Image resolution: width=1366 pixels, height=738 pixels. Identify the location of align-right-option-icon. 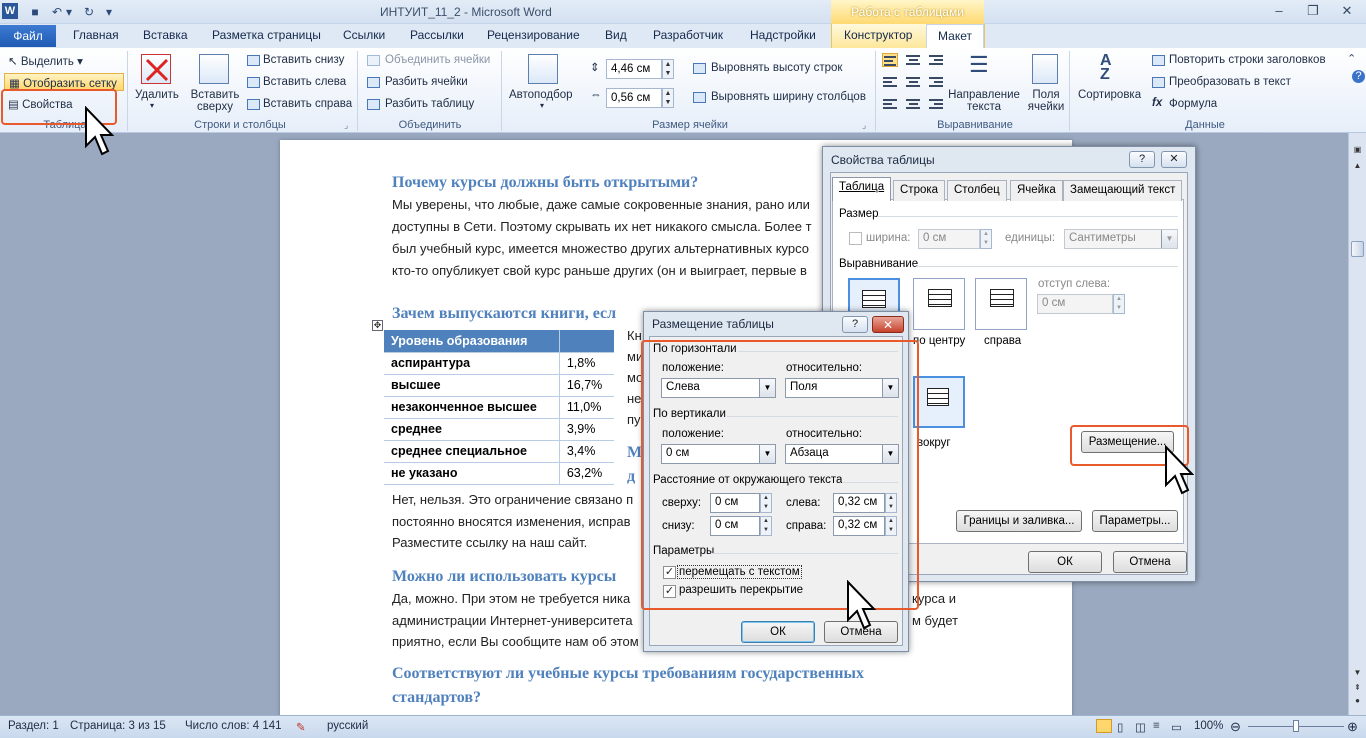
(1001, 304).